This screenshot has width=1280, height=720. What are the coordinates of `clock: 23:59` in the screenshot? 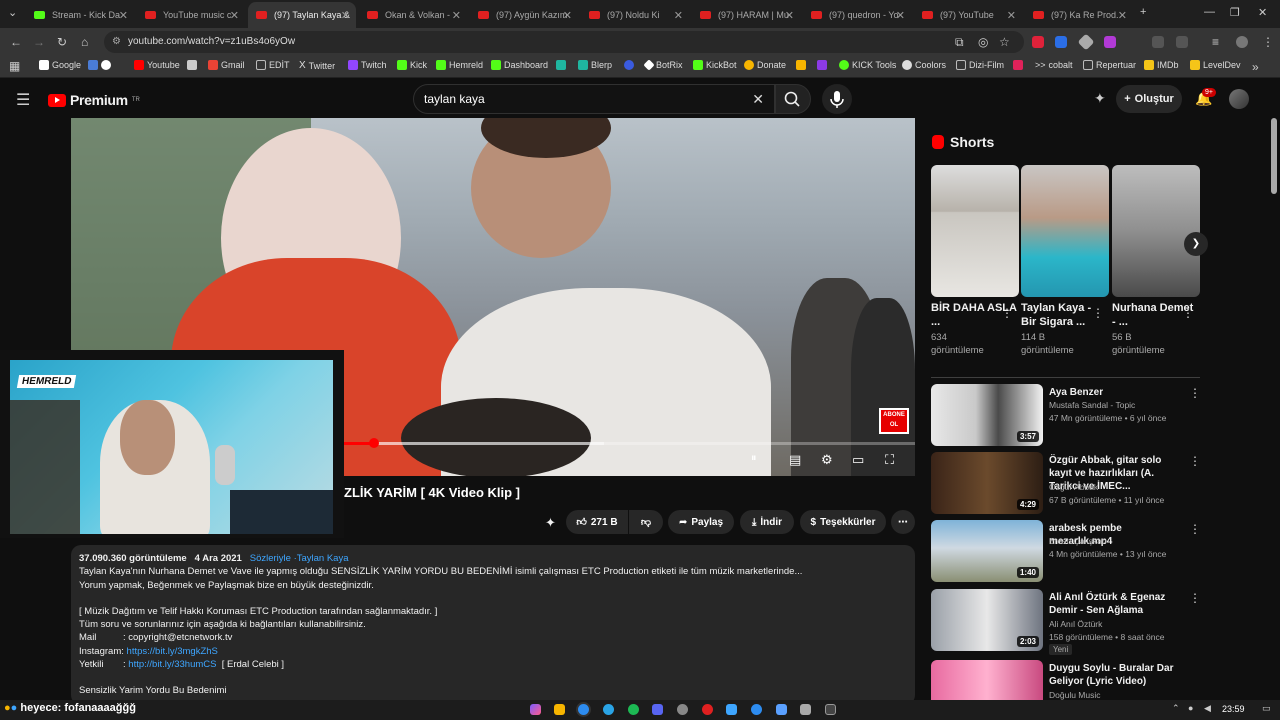 It's located at (1233, 709).